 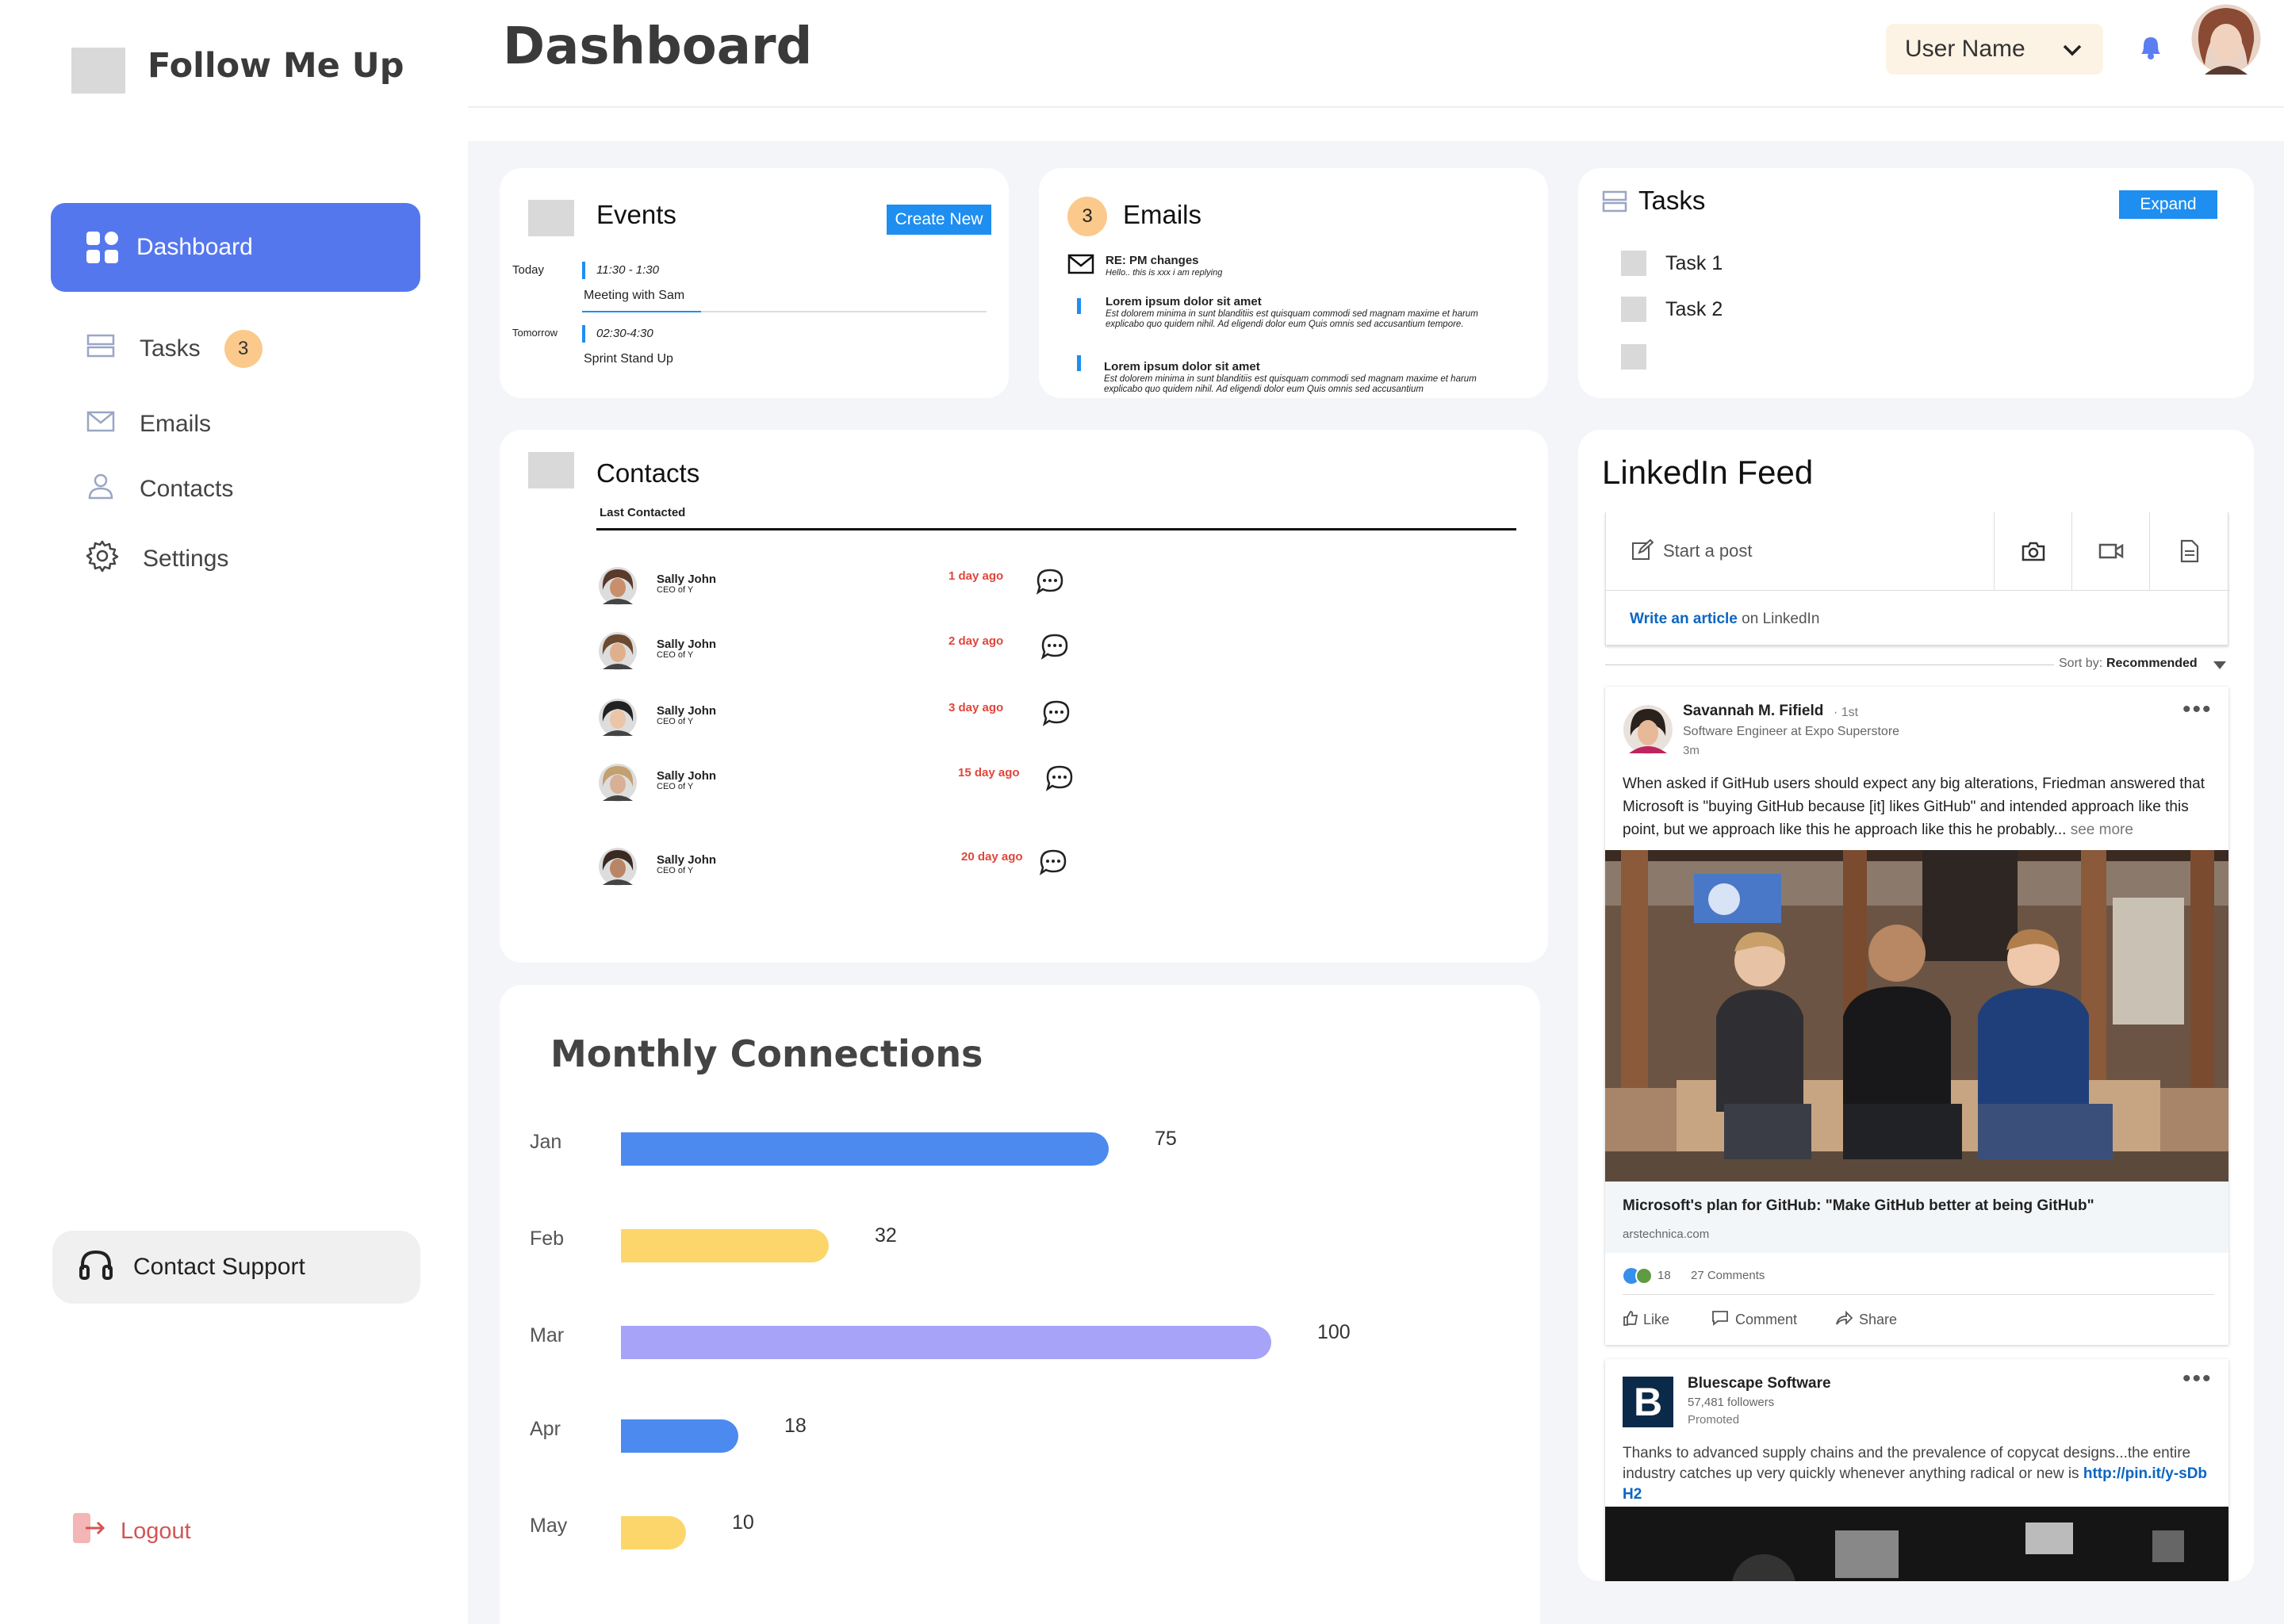 I want to click on grid-icon, so click(x=102, y=247).